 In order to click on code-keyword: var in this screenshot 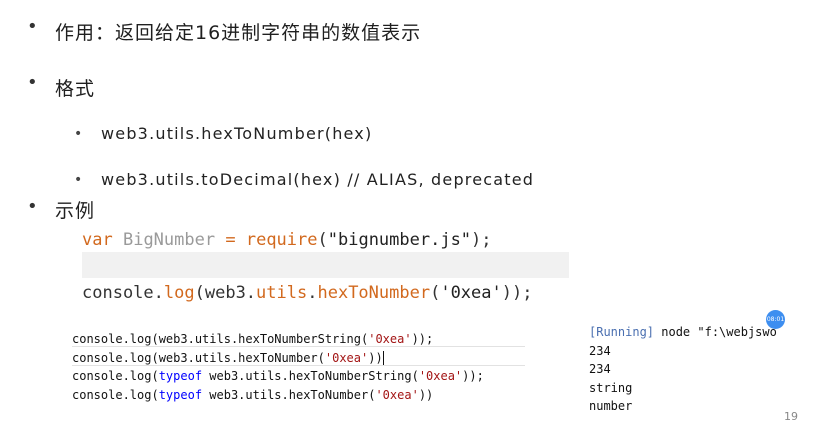, I will do `click(97, 240)`.